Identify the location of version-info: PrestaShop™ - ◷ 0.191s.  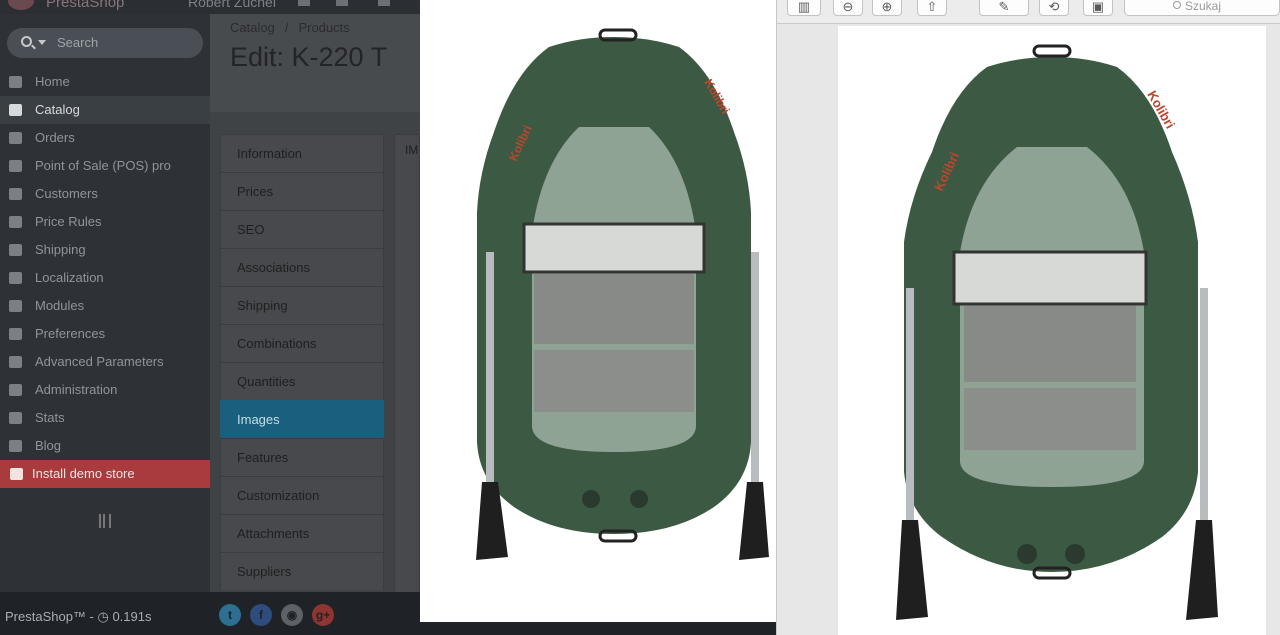
(78, 616).